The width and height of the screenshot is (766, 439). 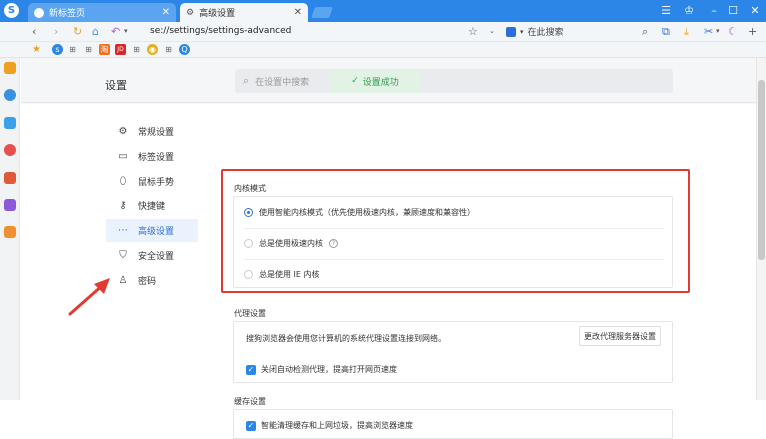 I want to click on proxy-description: 搜狗浏览器会使用您计算机的系统代理设置连接到网络。, so click(x=346, y=338).